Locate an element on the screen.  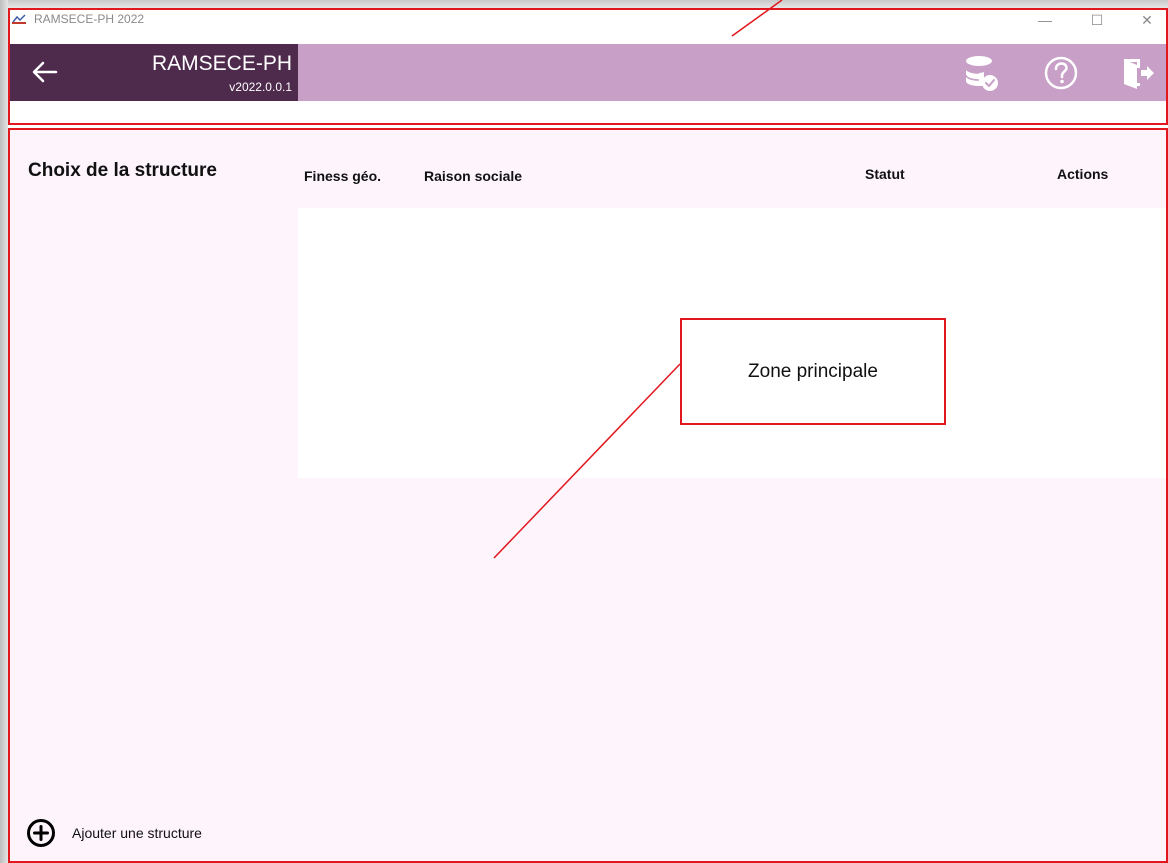
header-callout-line is located at coordinates (757, 18).